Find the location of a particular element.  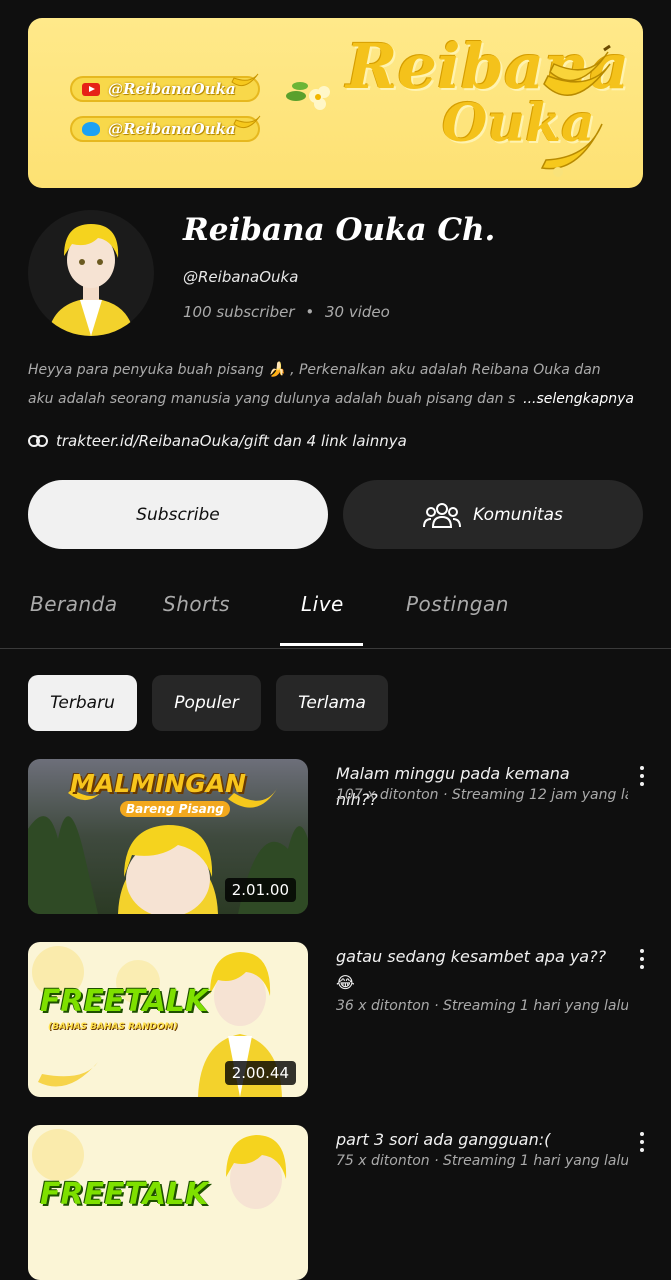

channel-stats: 100 subscriber • 30 video is located at coordinates (286, 312).